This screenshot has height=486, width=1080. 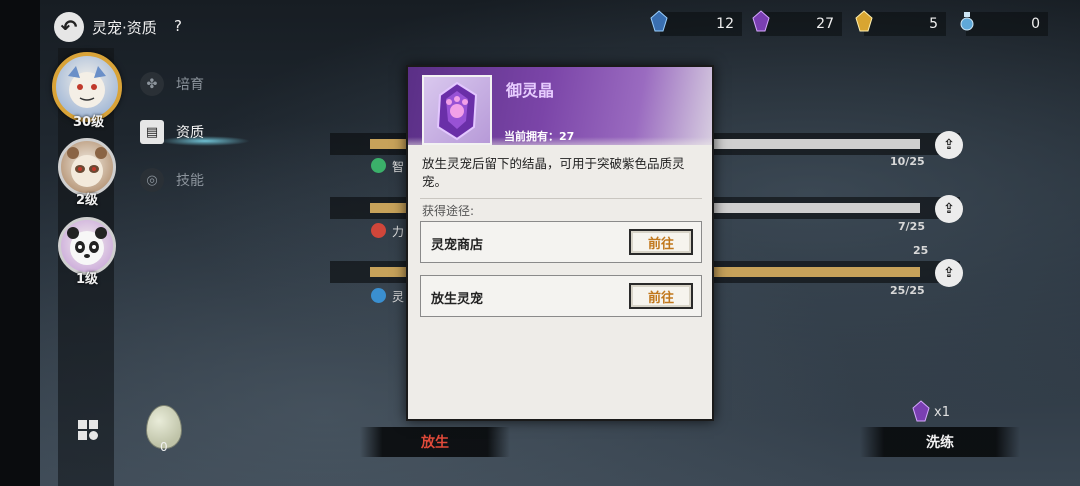 I want to click on stat-label-intellect: 智, so click(x=398, y=167).